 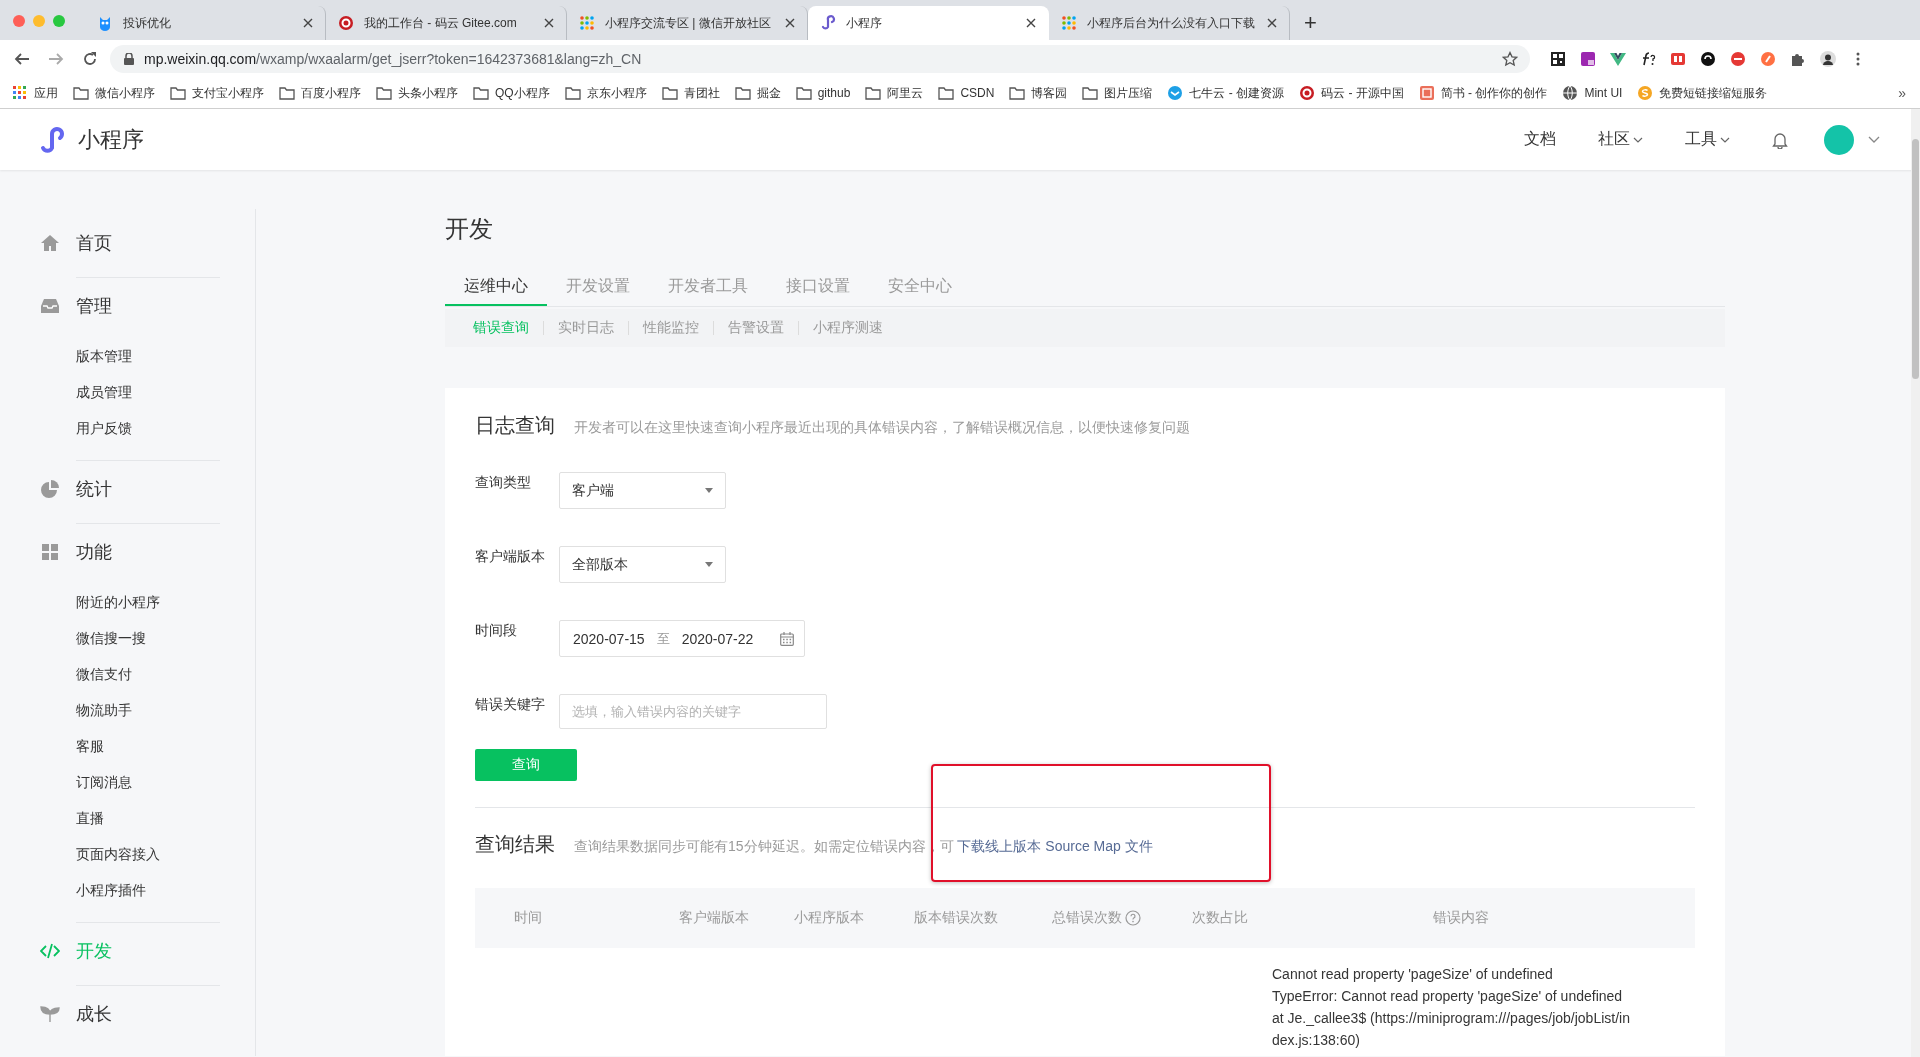 I want to click on sidebar-item: 管理, so click(x=147, y=306).